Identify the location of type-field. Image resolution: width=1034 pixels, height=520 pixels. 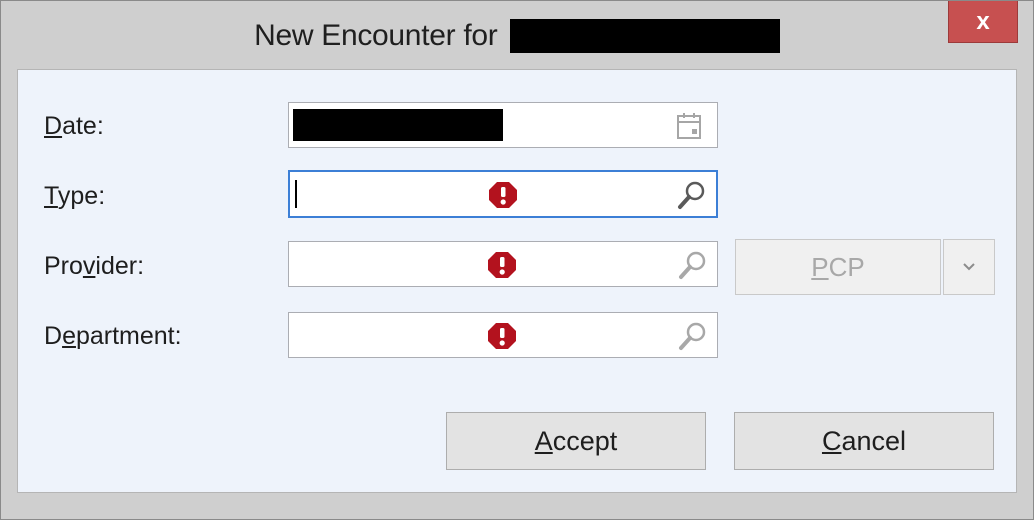
(503, 194).